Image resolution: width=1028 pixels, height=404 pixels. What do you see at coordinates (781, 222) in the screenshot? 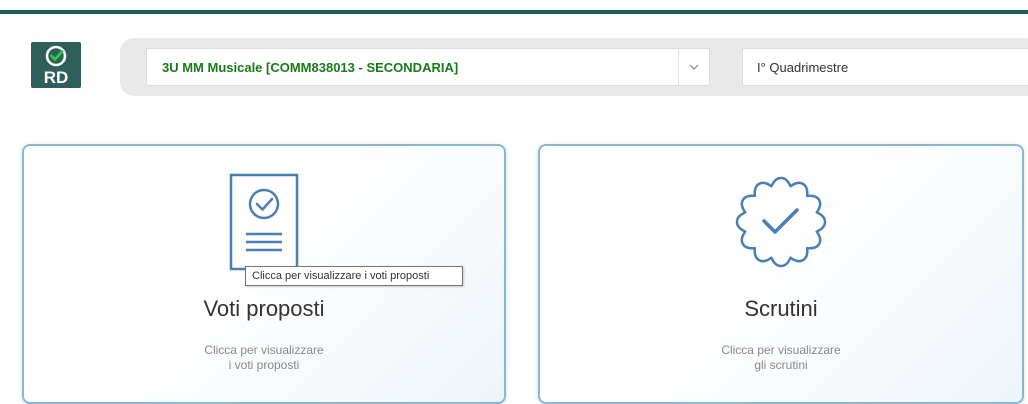
I see `badge-check-icon` at bounding box center [781, 222].